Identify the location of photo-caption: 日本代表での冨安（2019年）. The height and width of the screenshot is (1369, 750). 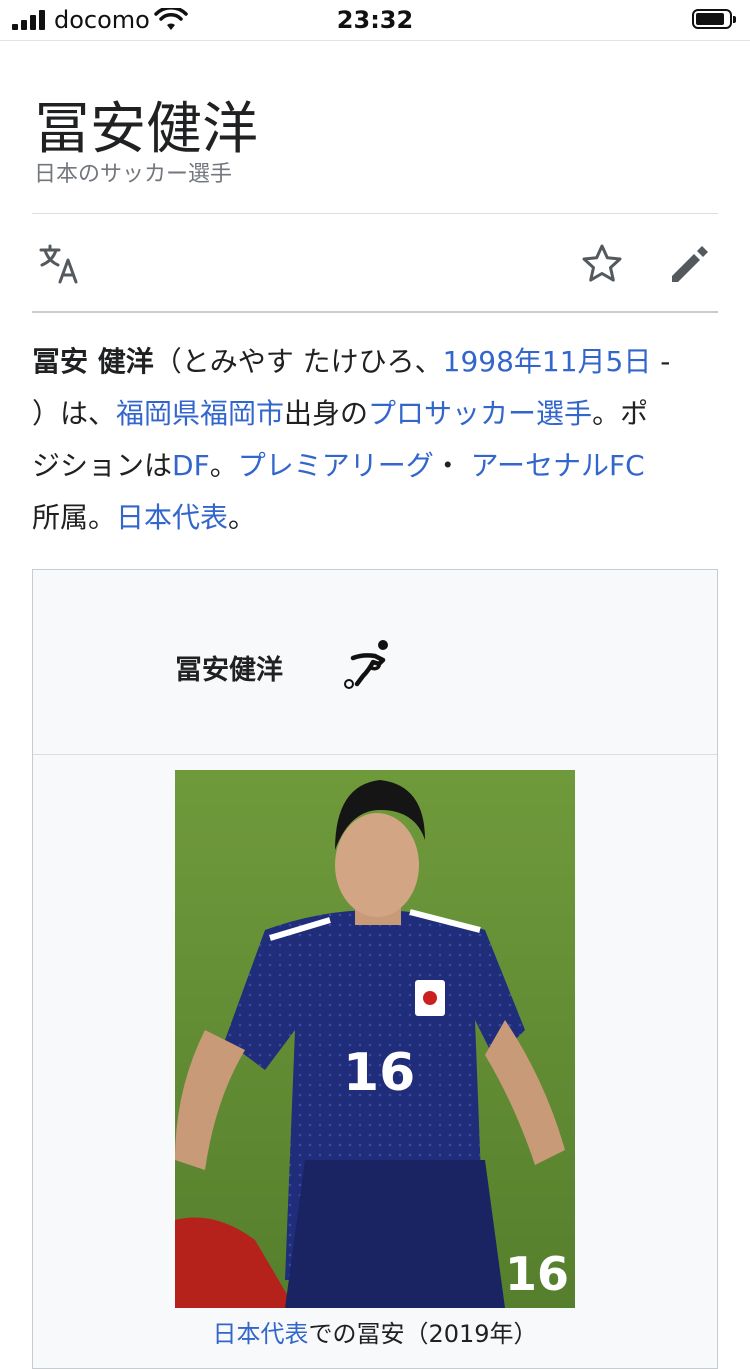
(375, 1331).